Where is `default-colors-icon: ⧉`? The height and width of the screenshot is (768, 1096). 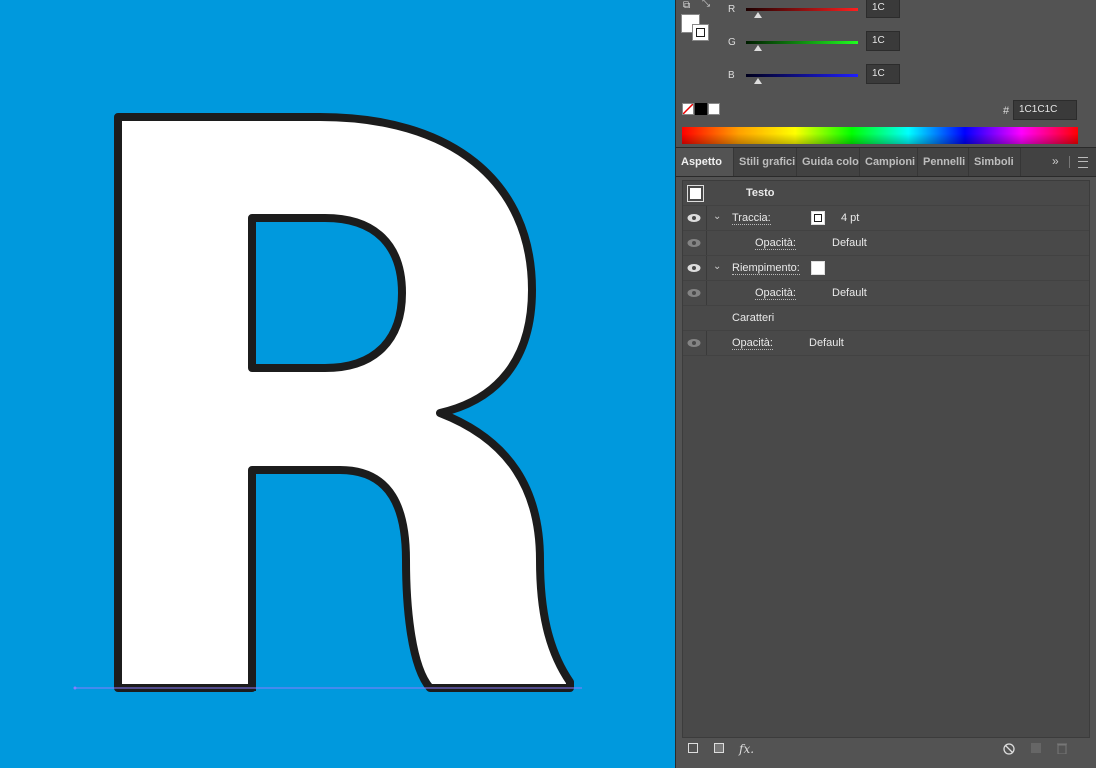 default-colors-icon: ⧉ is located at coordinates (686, 5).